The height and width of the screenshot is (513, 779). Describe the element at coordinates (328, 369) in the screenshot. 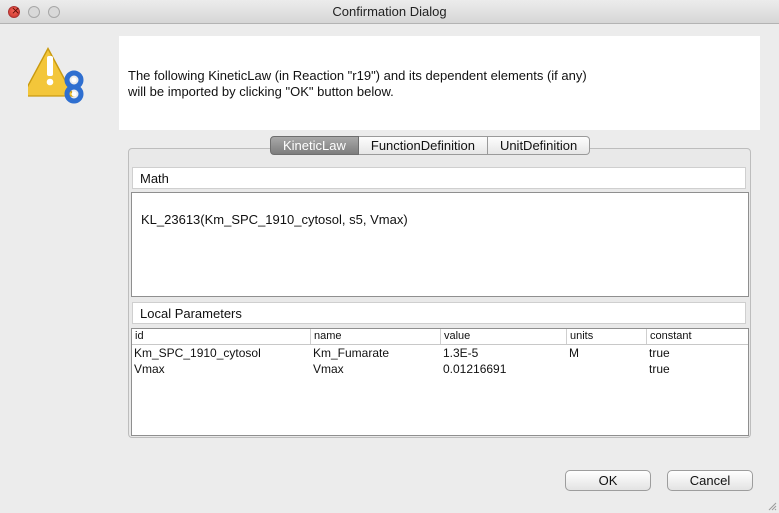

I see `cell-name: Vmax` at that location.